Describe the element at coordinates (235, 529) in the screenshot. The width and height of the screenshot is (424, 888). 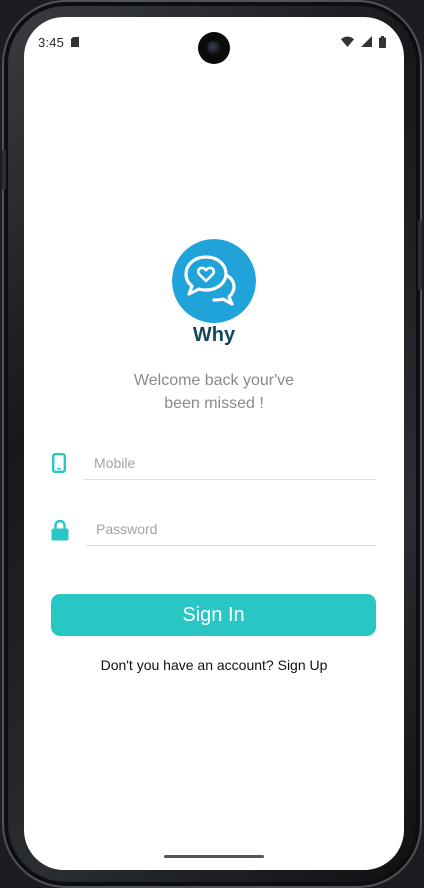
I see `password-input` at that location.